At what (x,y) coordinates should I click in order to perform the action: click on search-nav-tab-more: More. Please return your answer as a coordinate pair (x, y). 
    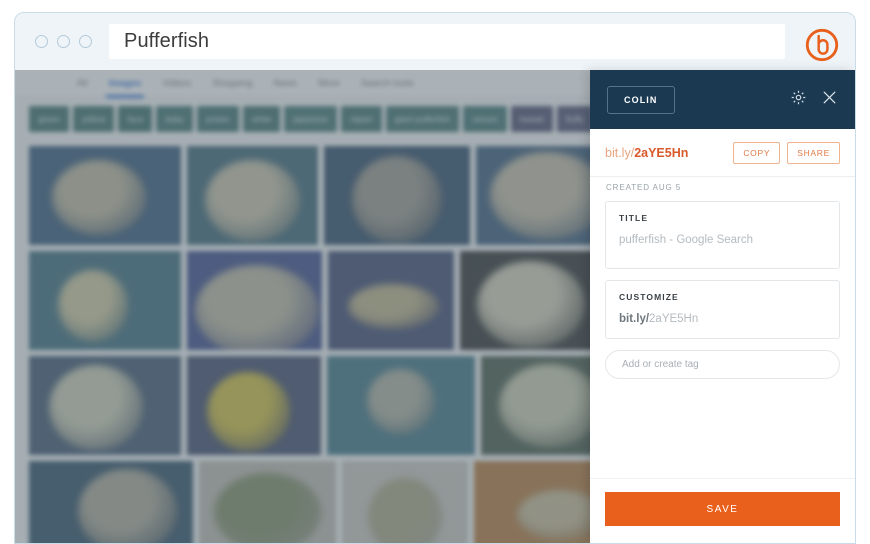
    Looking at the image, I should click on (329, 83).